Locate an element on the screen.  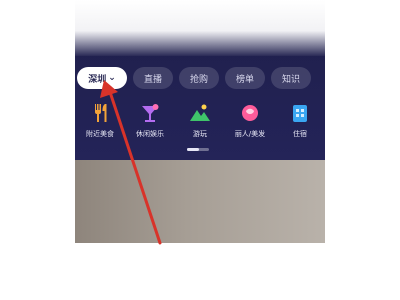
category-label: 休闲娱乐 is located at coordinates (150, 134).